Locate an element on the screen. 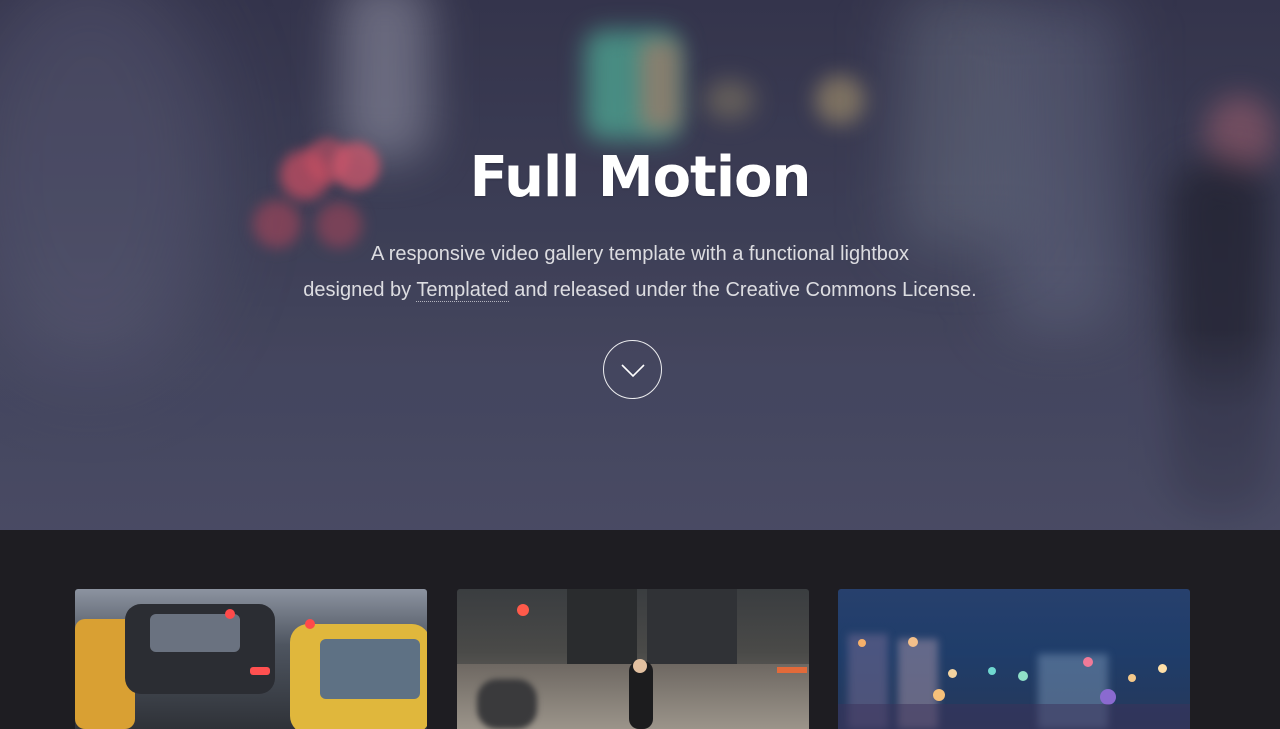 The height and width of the screenshot is (729, 1280). page-title: Full Motion is located at coordinates (640, 177).